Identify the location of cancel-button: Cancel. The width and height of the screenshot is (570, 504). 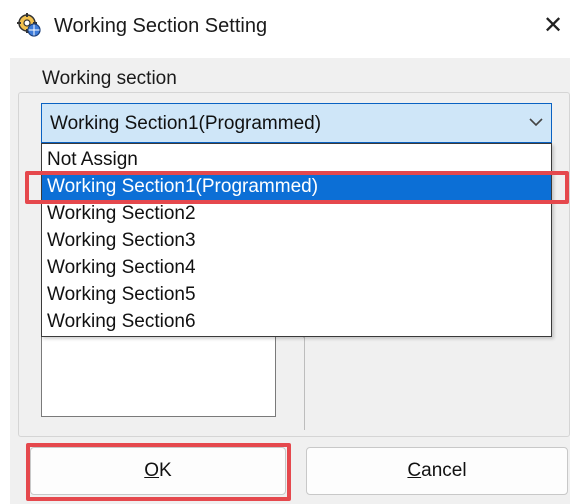
(437, 471).